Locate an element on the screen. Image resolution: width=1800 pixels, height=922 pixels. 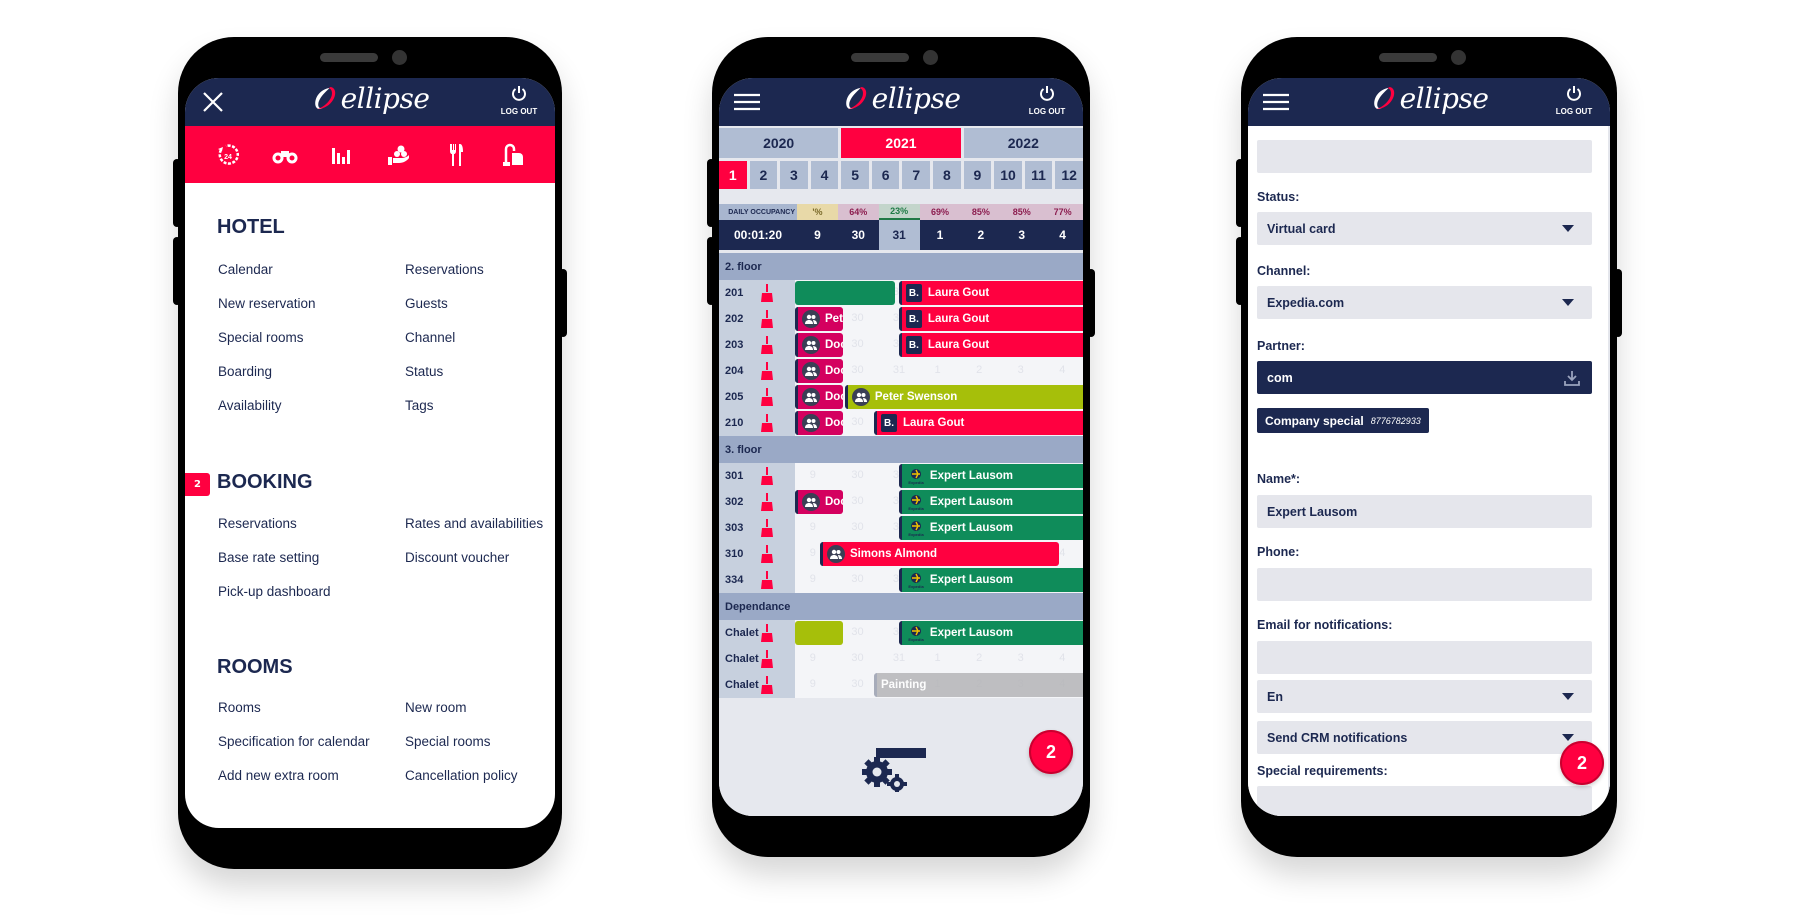
menu-item-base-rate-setting: Base rate setting is located at coordinates (268, 557).